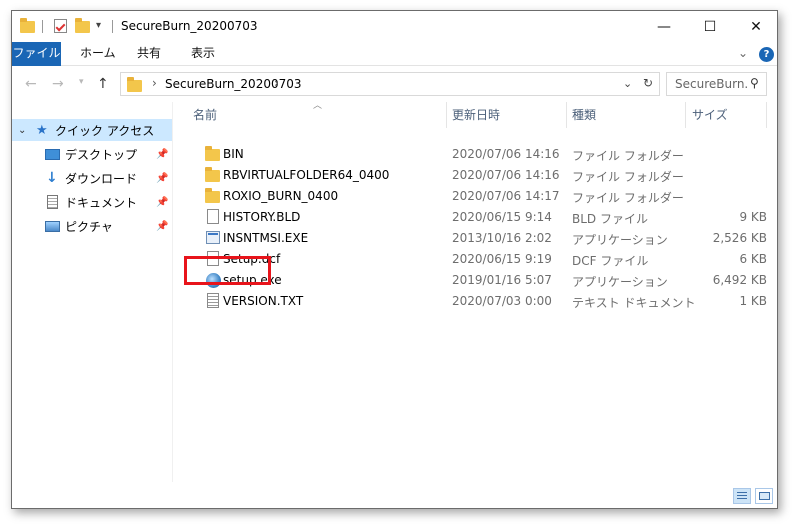 Image resolution: width=798 pixels, height=527 pixels. Describe the element at coordinates (233, 154) in the screenshot. I see `file-name: BIN` at that location.